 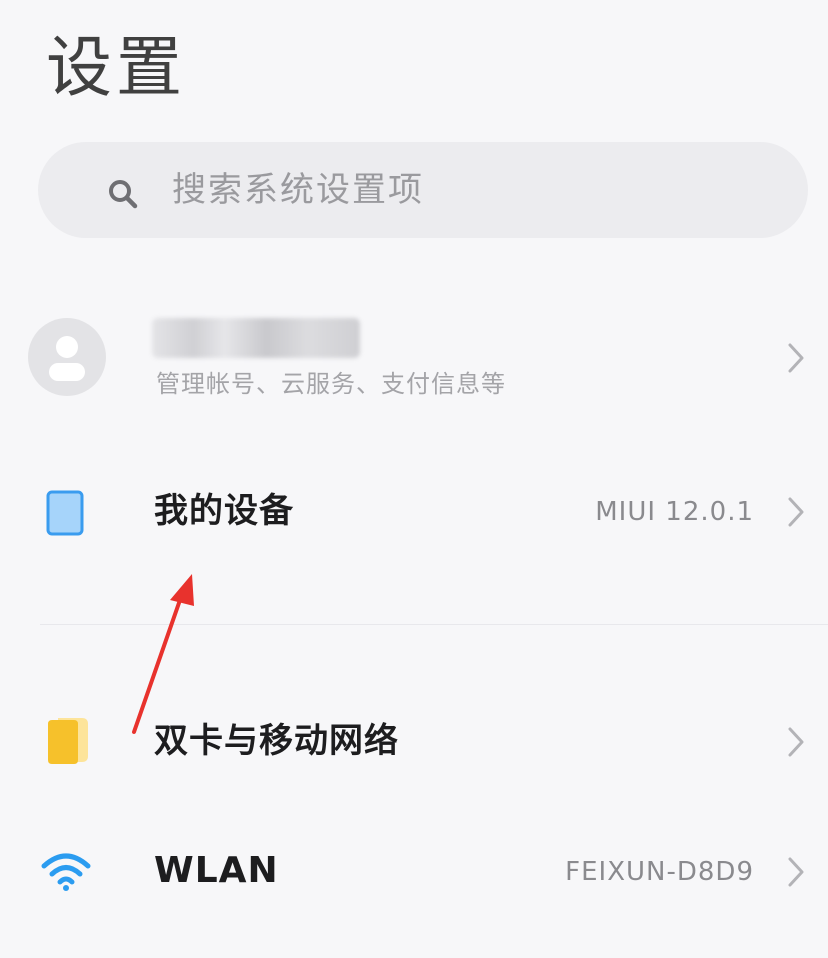 What do you see at coordinates (298, 190) in the screenshot?
I see `search-placeholder: 搜索系统设置项` at bounding box center [298, 190].